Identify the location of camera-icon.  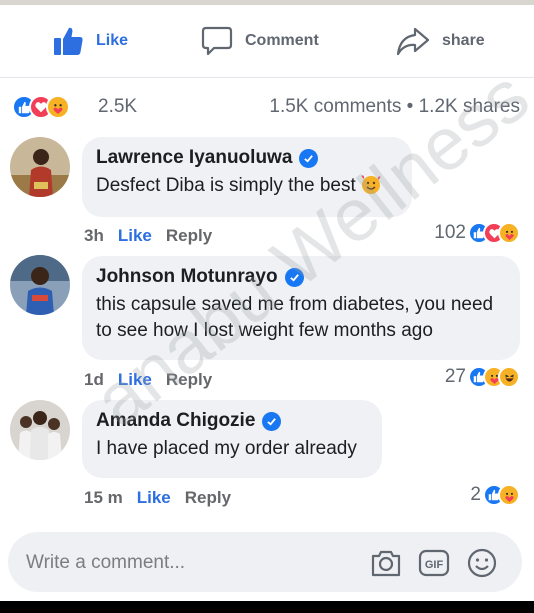
(386, 563).